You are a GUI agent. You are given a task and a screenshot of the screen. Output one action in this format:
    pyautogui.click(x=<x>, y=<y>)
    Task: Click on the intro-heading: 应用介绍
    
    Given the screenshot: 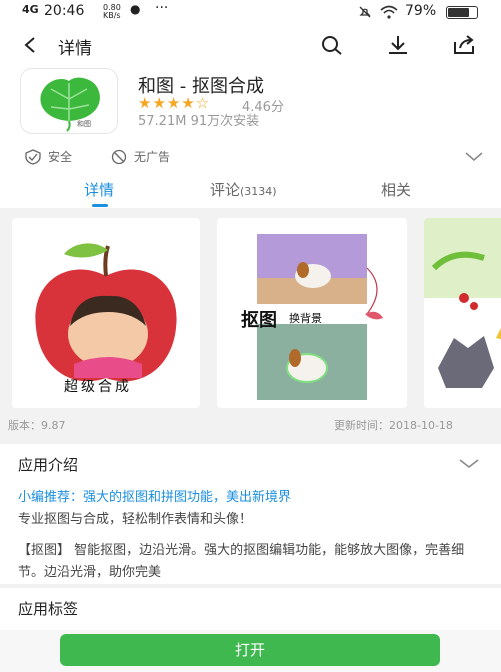 What is the action you would take?
    pyautogui.click(x=48, y=465)
    